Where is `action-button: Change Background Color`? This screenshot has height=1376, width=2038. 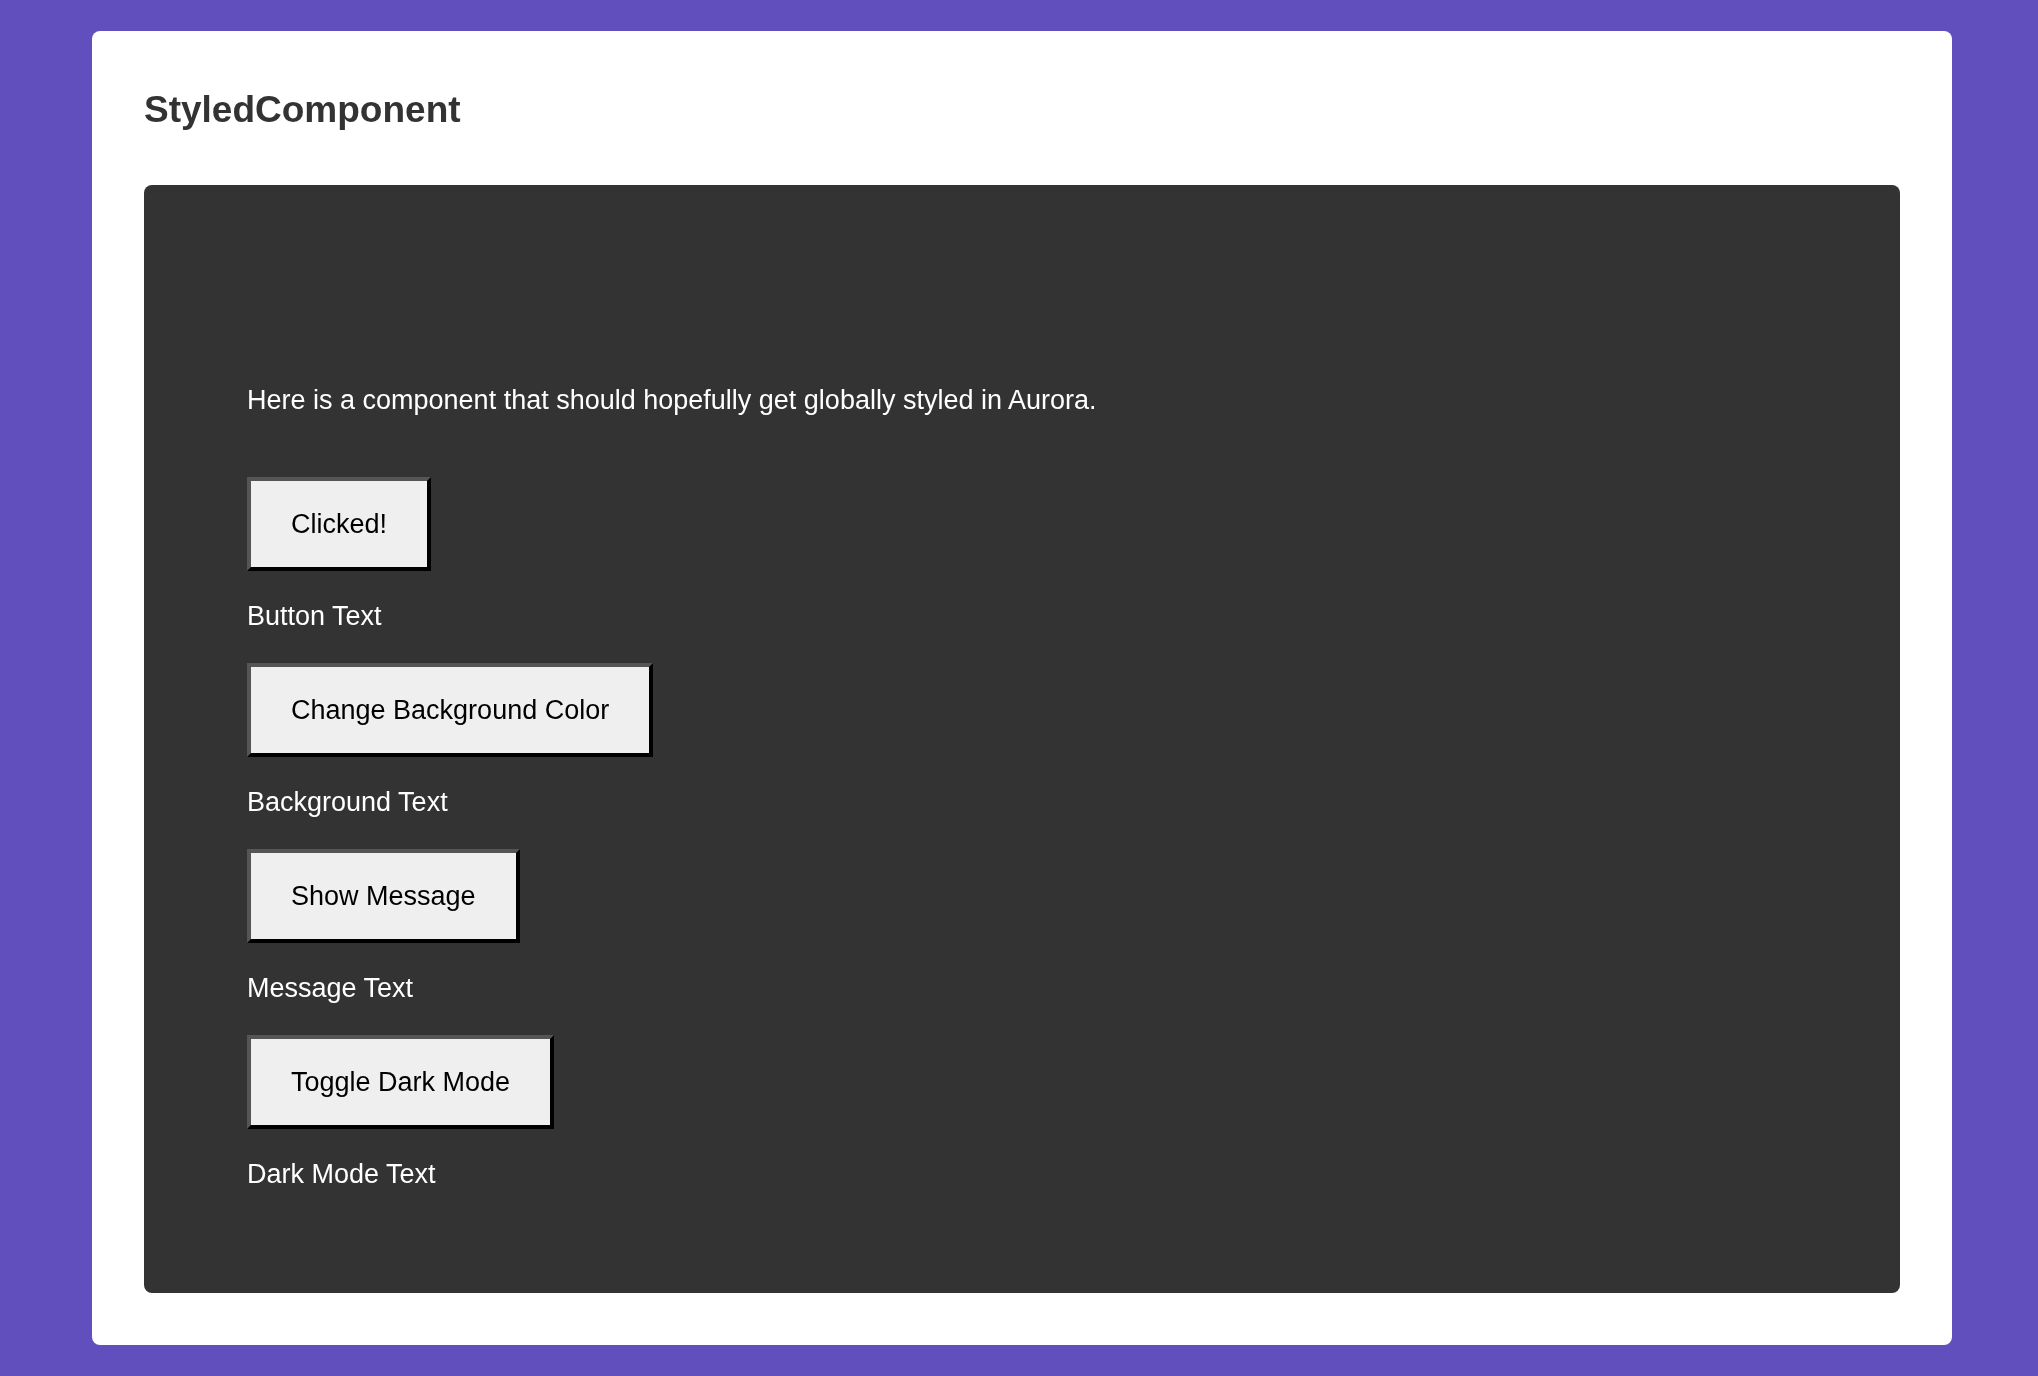 action-button: Change Background Color is located at coordinates (450, 710).